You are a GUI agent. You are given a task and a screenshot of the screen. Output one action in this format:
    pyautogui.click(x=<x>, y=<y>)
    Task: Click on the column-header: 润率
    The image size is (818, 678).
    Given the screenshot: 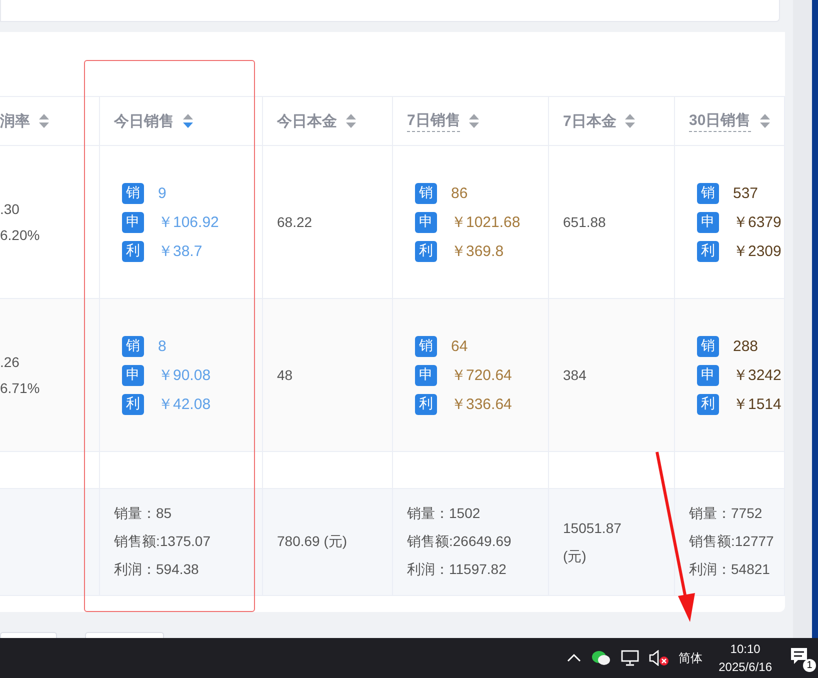 What is the action you would take?
    pyautogui.click(x=15, y=121)
    